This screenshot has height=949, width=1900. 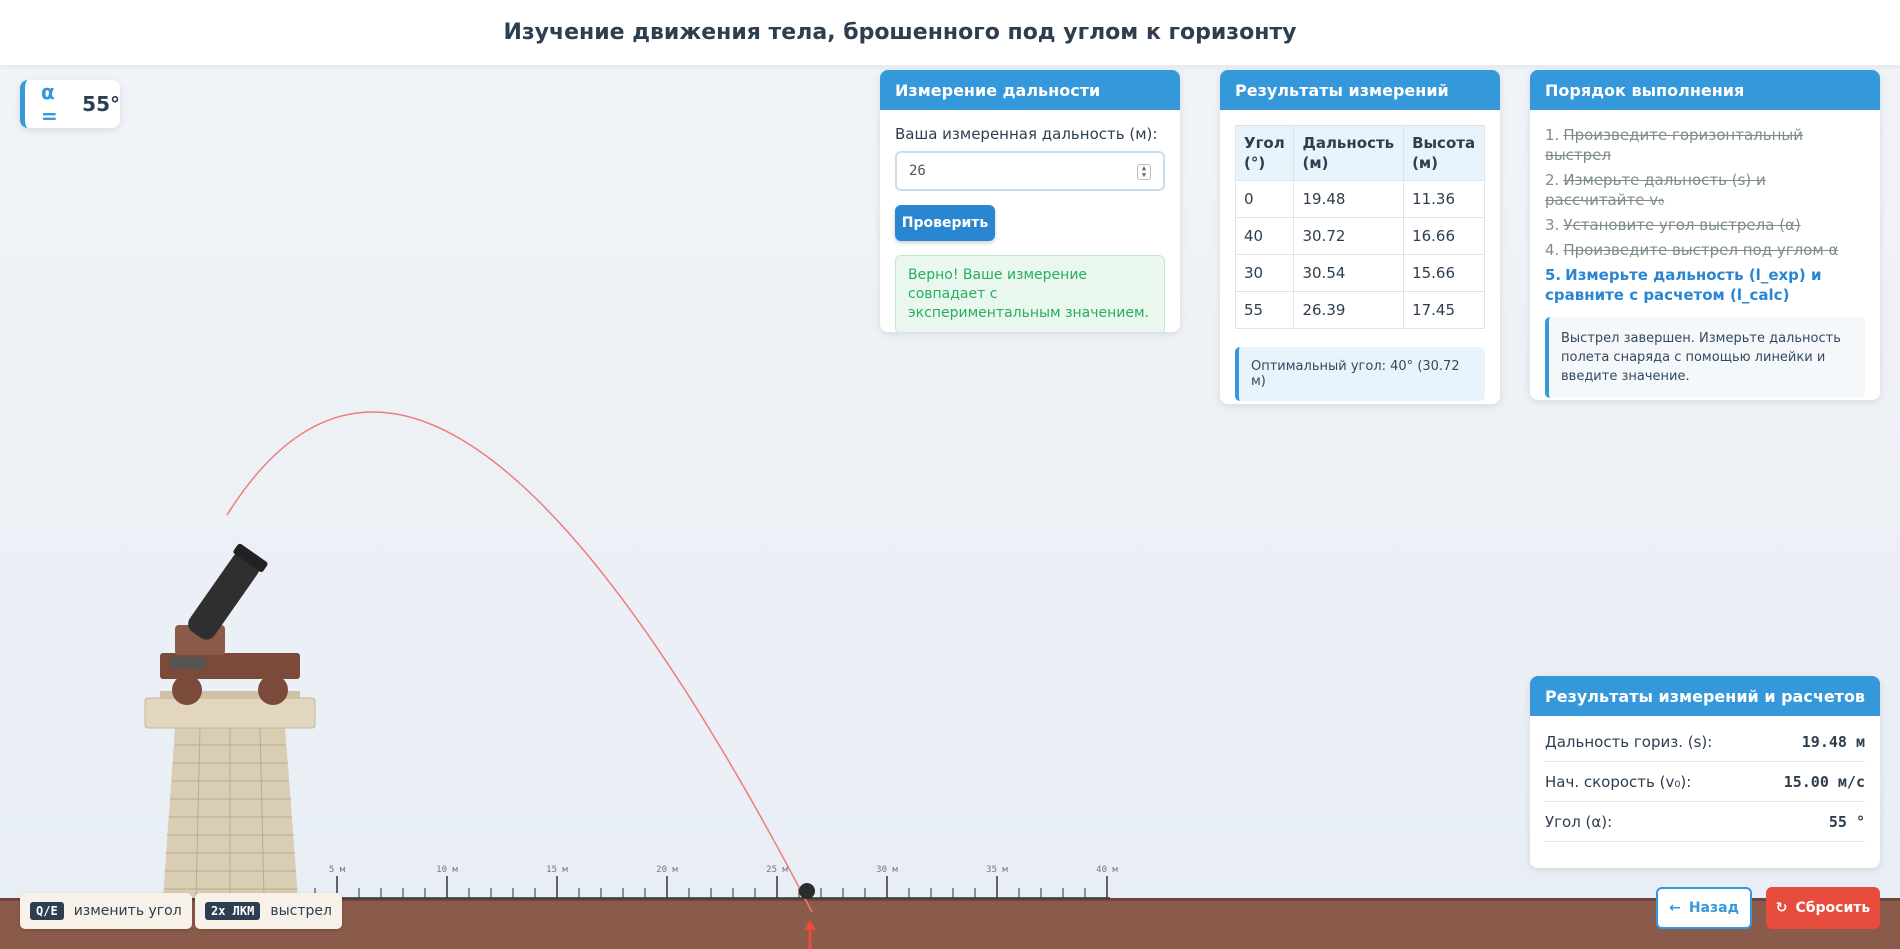 I want to click on alpha-symbol: α =, so click(x=49, y=104).